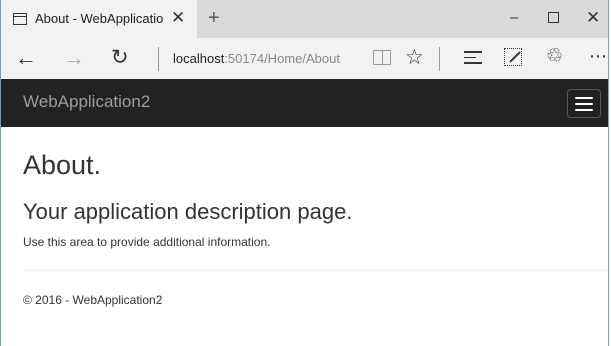 Image resolution: width=611 pixels, height=346 pixels. What do you see at coordinates (473, 58) in the screenshot?
I see `hub-icon` at bounding box center [473, 58].